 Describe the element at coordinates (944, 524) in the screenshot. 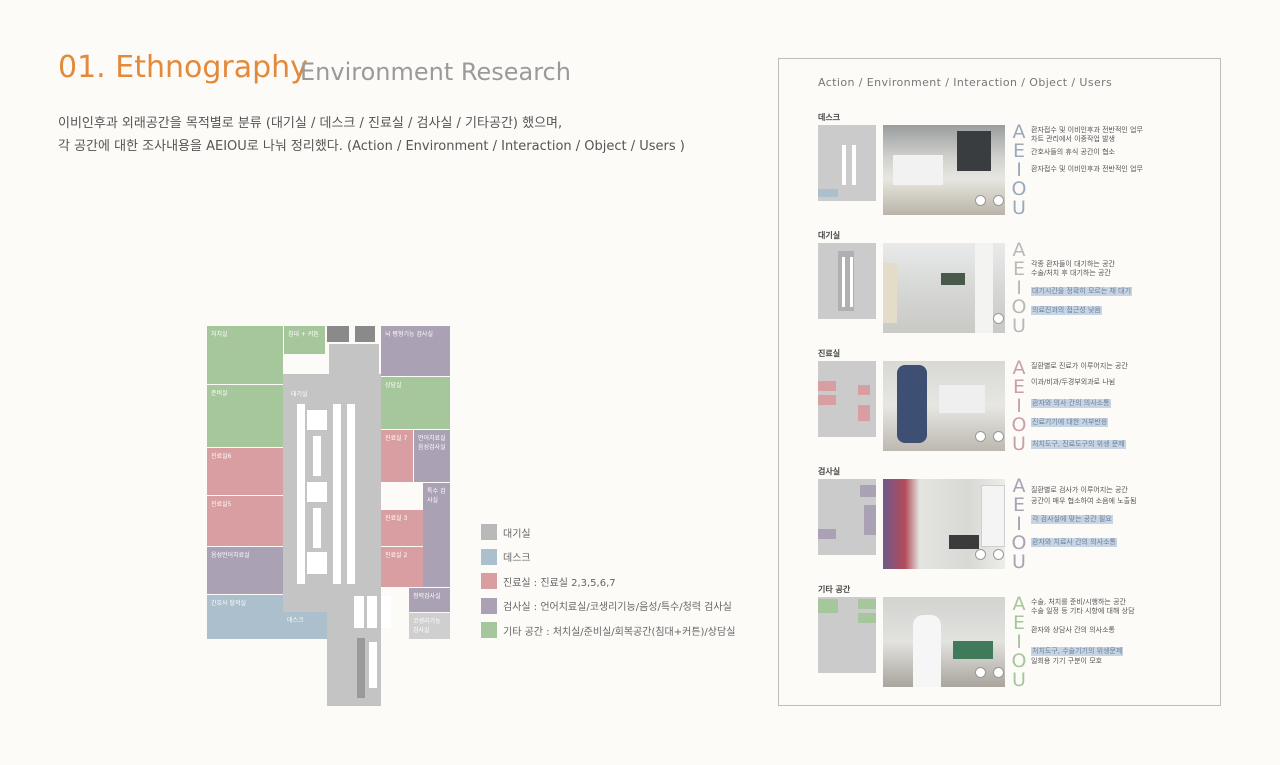

I see `test-room-photo` at that location.